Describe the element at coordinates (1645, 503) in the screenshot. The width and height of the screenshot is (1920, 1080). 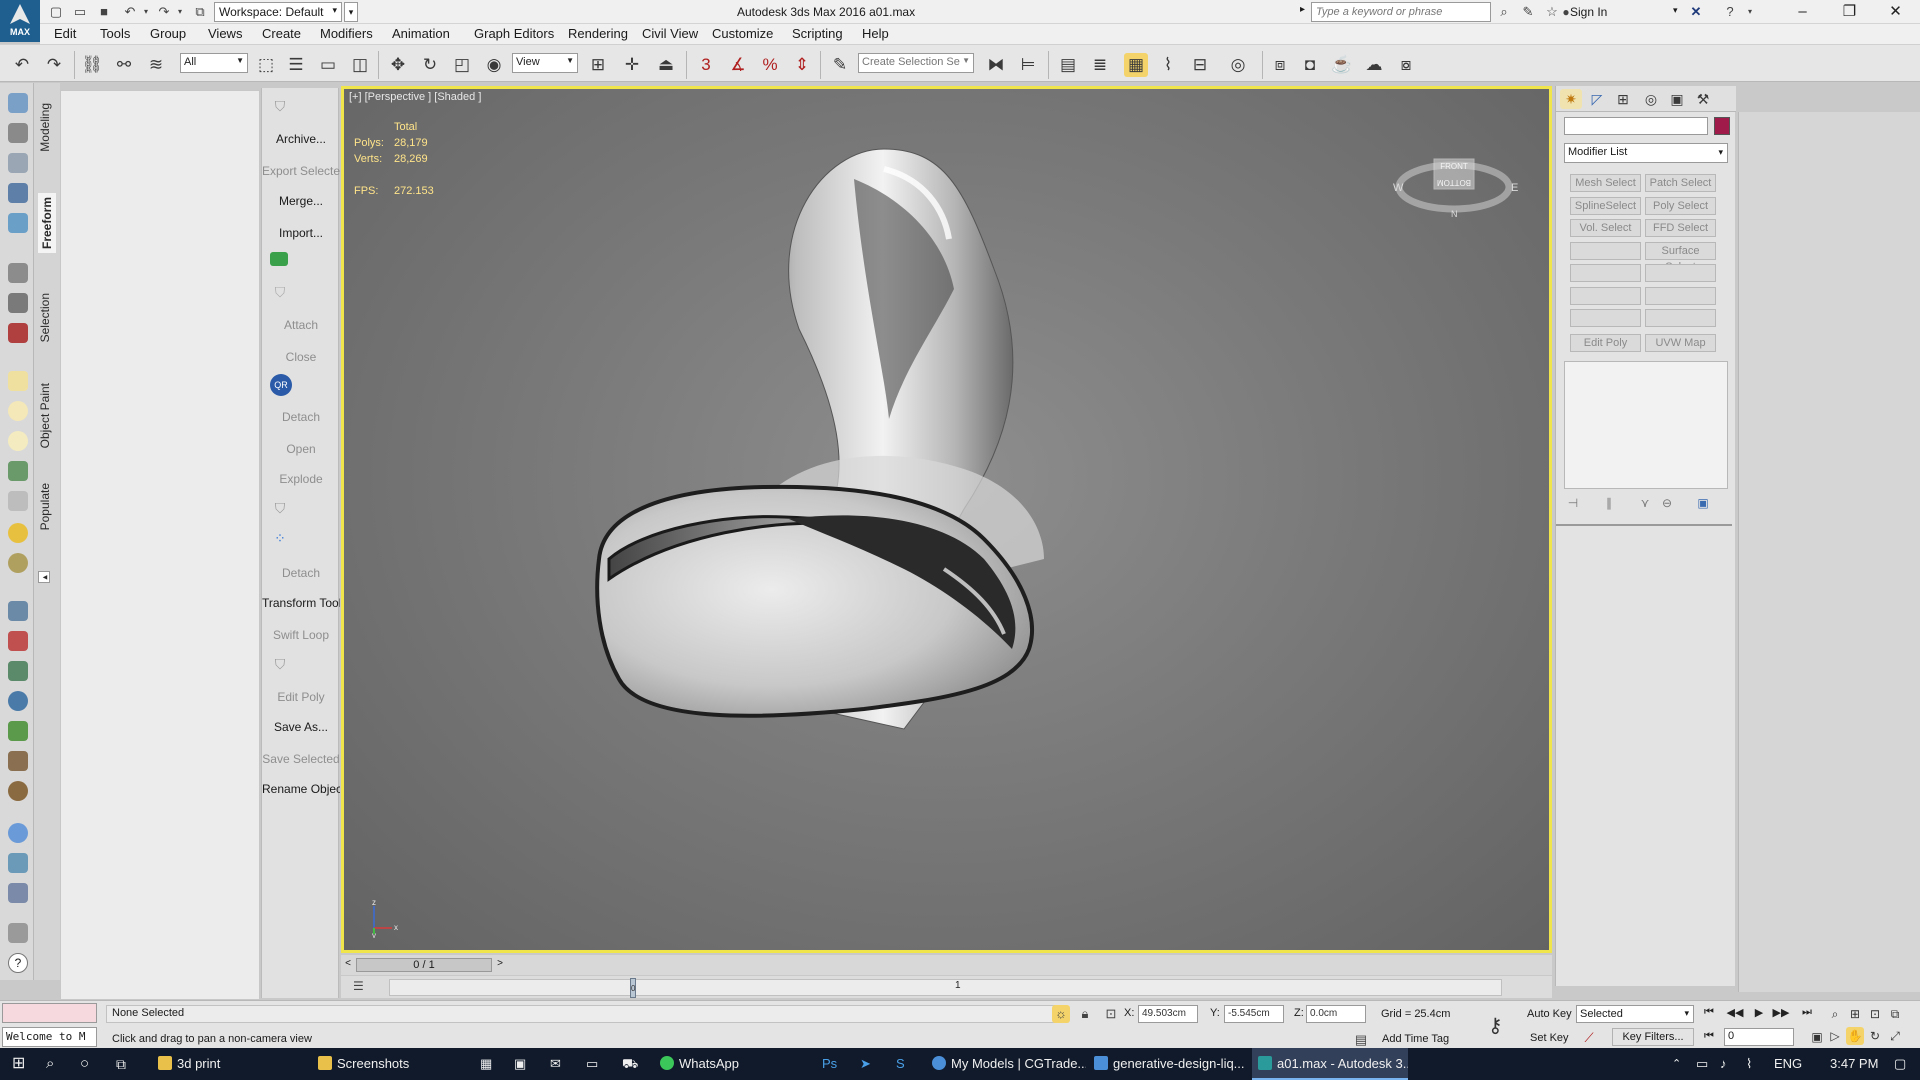
I see `make-unique-icon: ⋎` at that location.